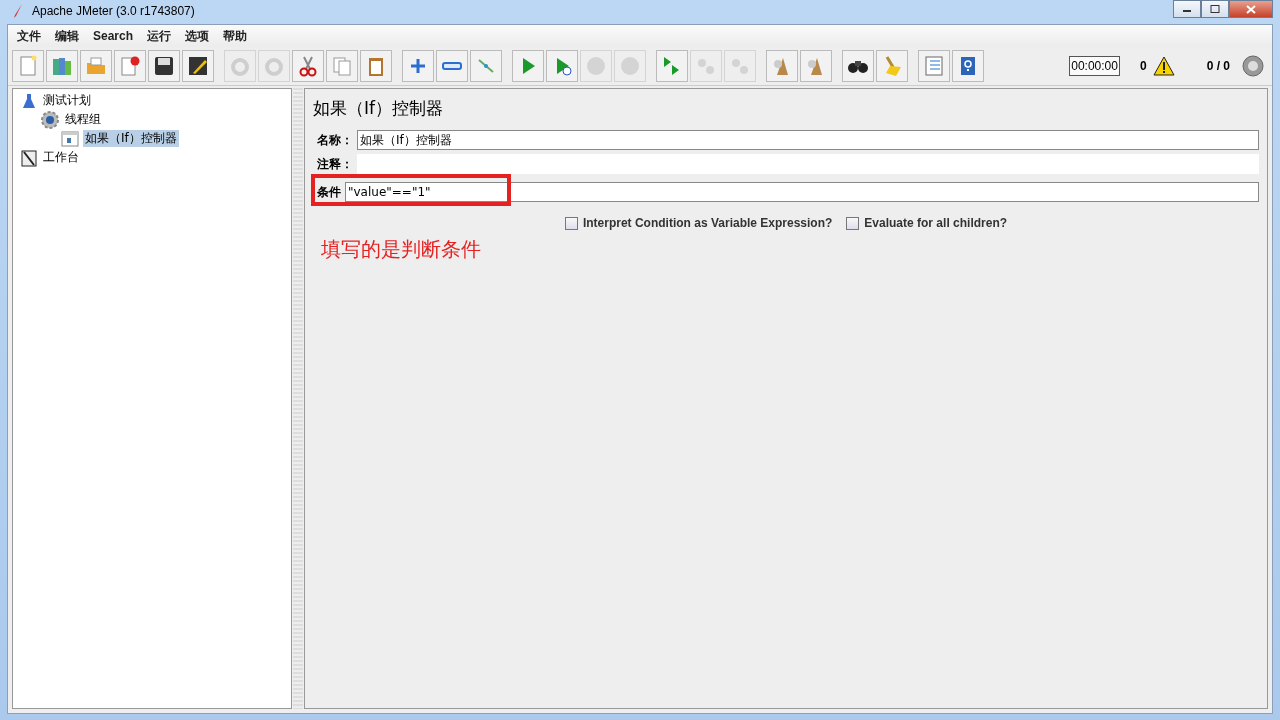  What do you see at coordinates (159, 36) in the screenshot?
I see `menu-item: 运行` at bounding box center [159, 36].